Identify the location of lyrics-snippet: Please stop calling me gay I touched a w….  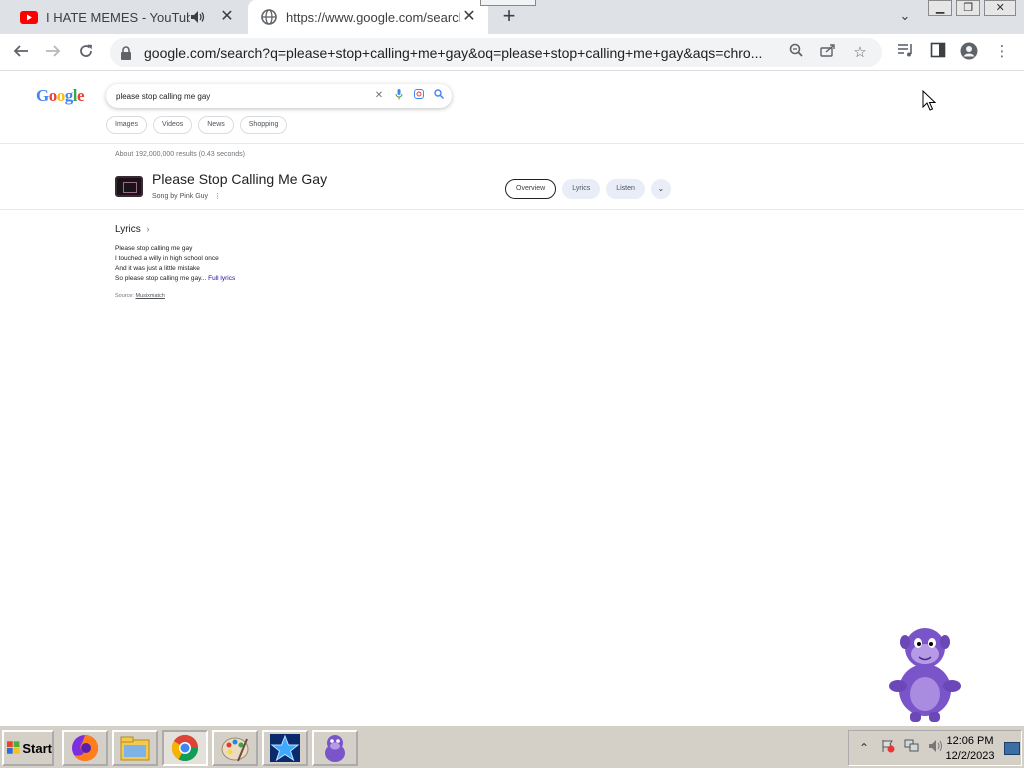
(175, 264).